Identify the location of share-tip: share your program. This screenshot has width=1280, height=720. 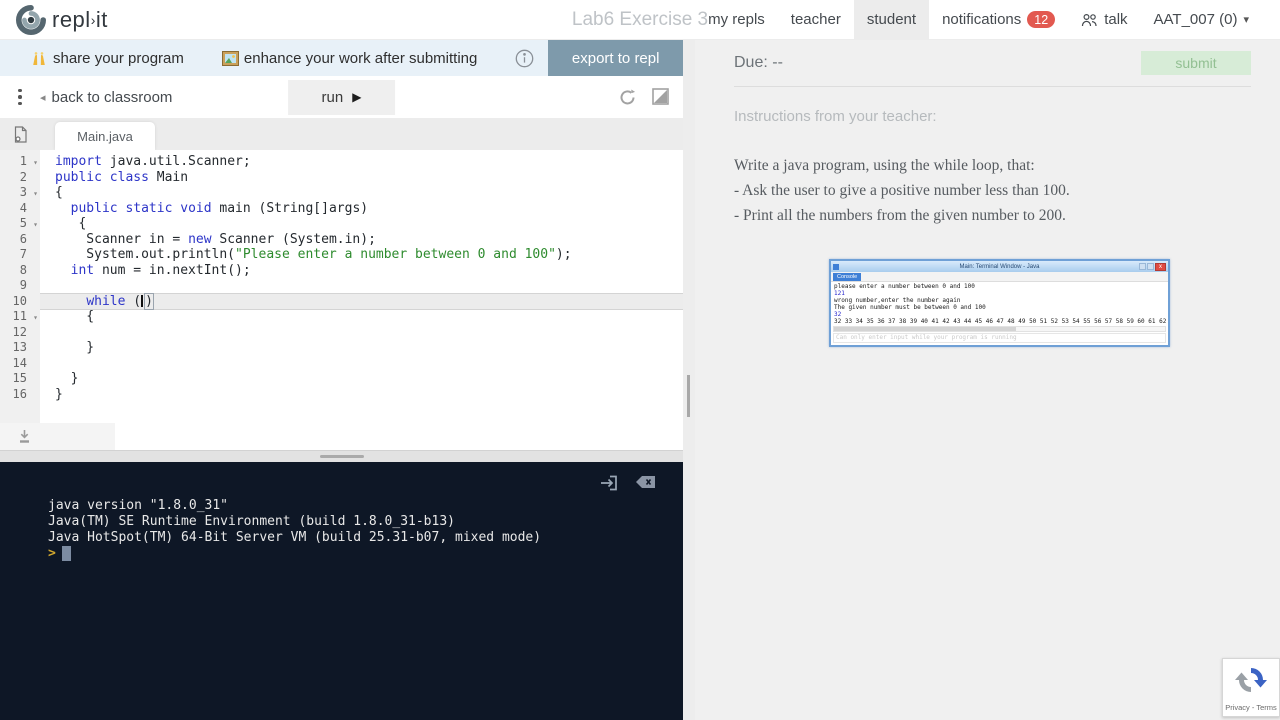
(107, 58).